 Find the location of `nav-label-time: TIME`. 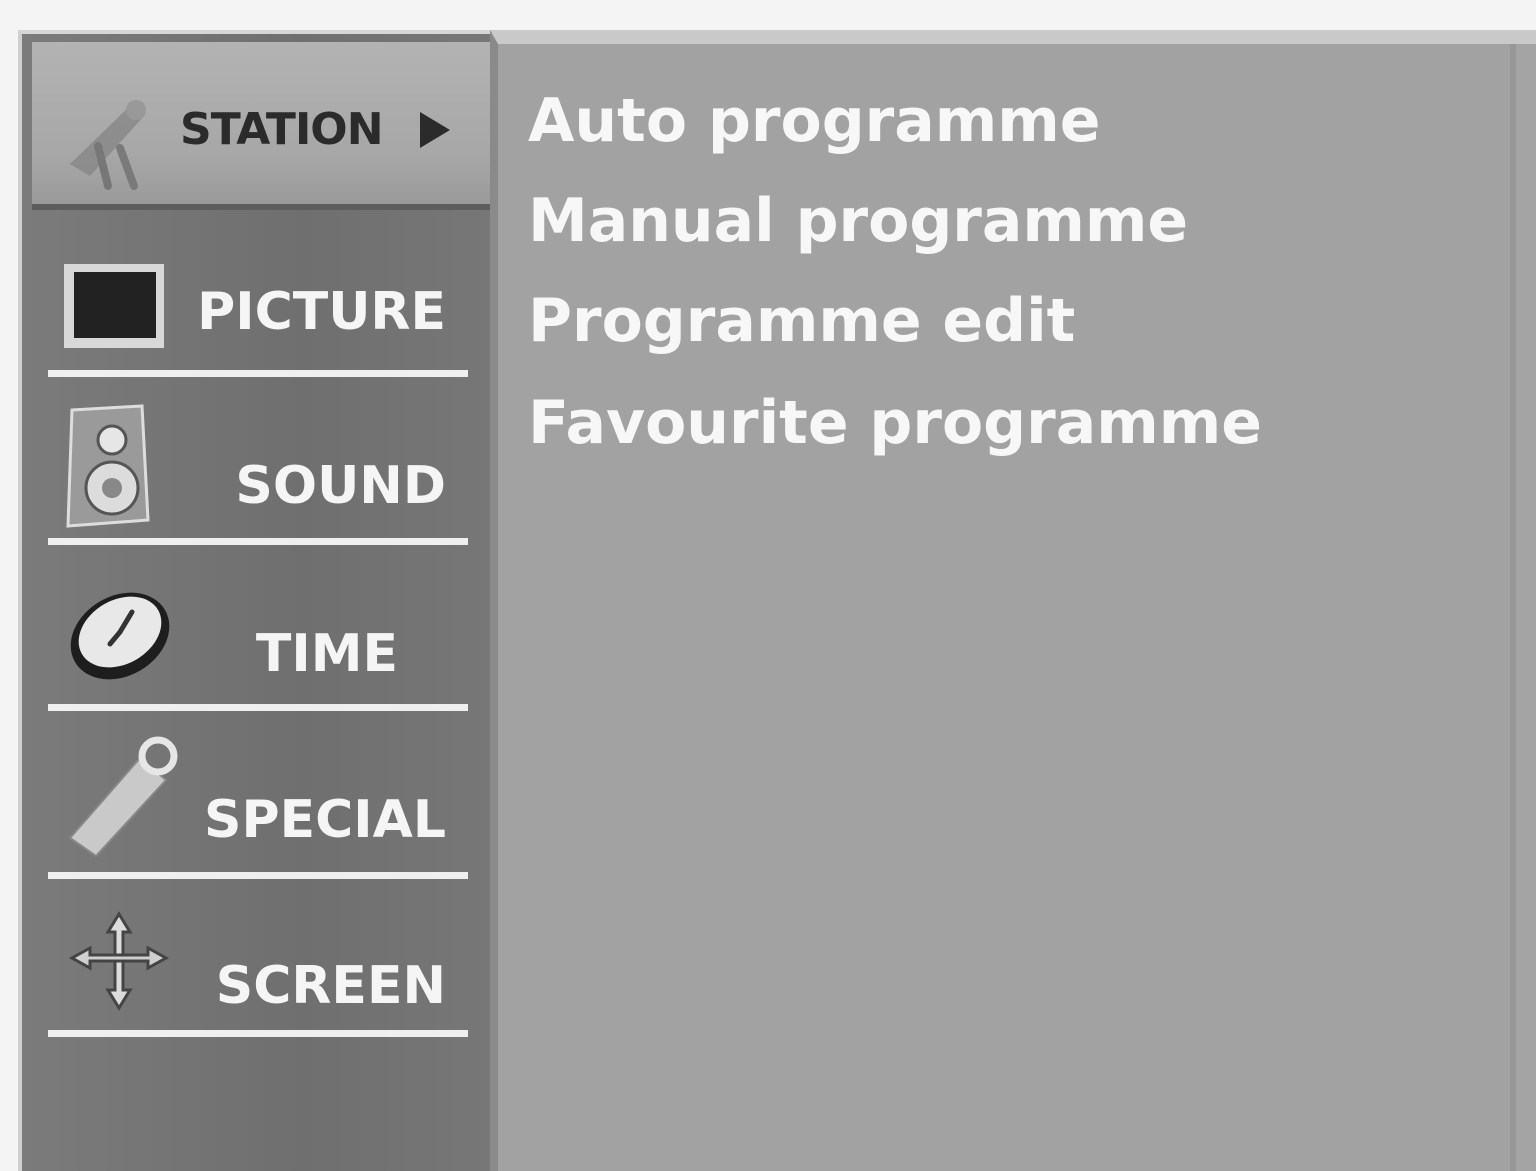

nav-label-time: TIME is located at coordinates (326, 654).